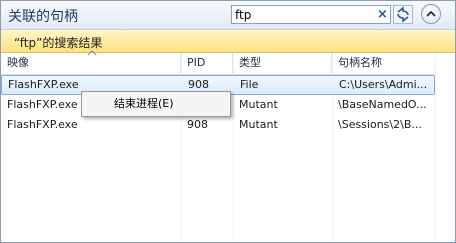  What do you see at coordinates (58, 43) in the screenshot?
I see `search-results-label: “ftp”的搜索结果` at bounding box center [58, 43].